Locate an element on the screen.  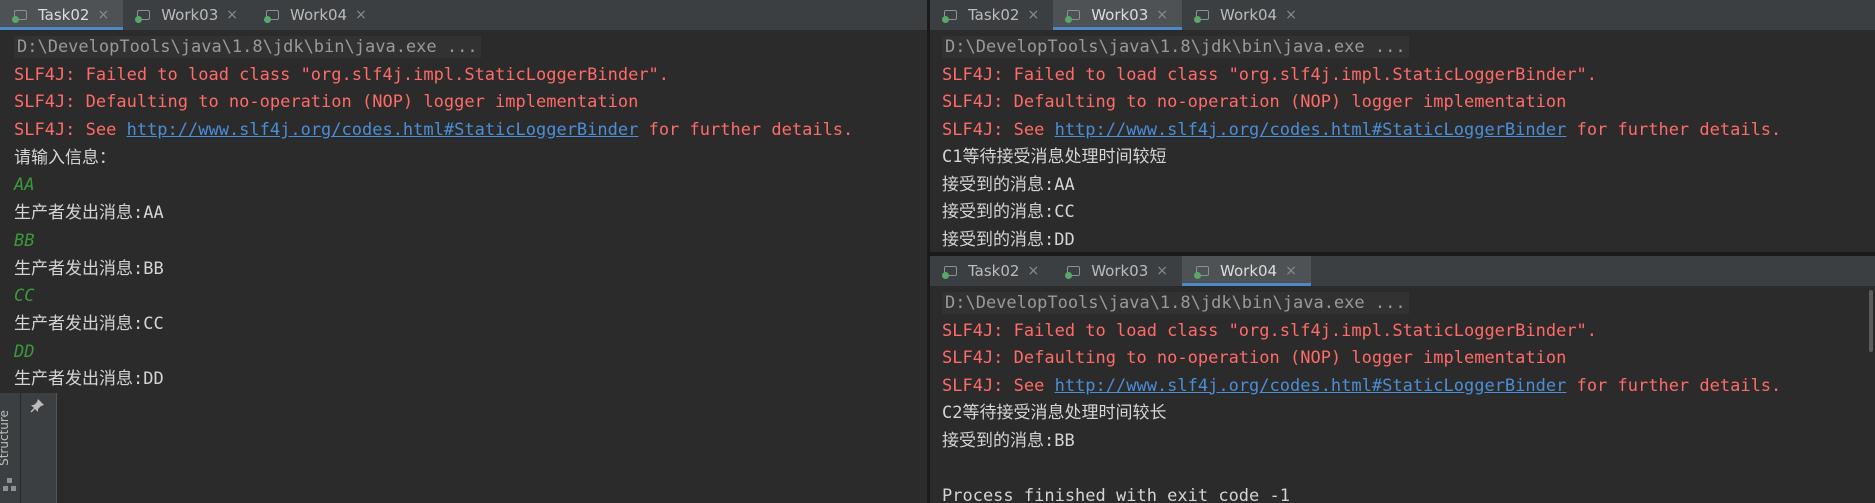
console-text: 生产者发出消息:CC is located at coordinates (89, 323).